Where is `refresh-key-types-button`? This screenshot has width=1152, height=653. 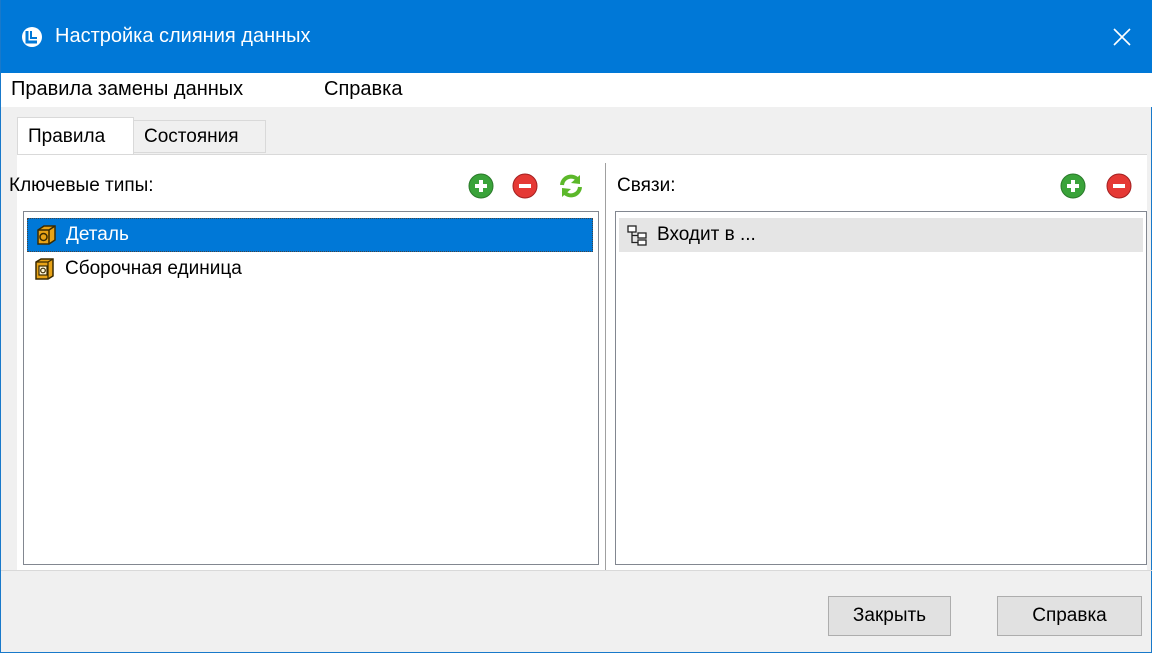 refresh-key-types-button is located at coordinates (571, 186).